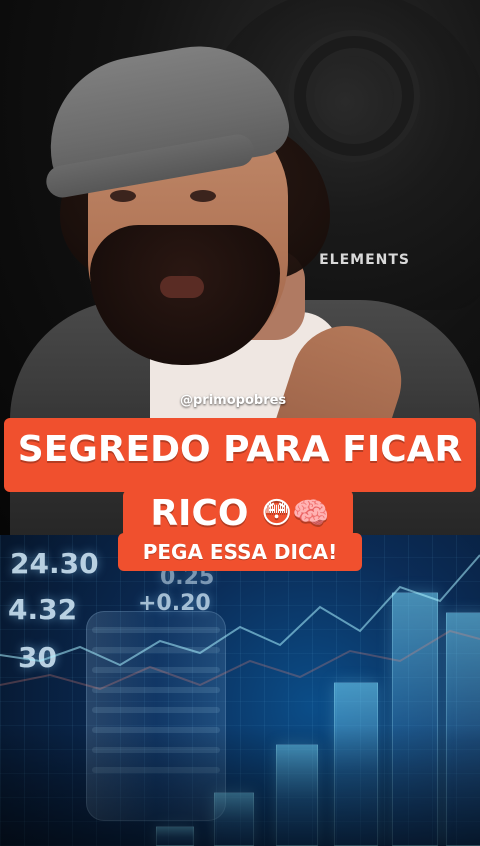  What do you see at coordinates (199, 513) in the screenshot?
I see `title-line2-text: RICO` at bounding box center [199, 513].